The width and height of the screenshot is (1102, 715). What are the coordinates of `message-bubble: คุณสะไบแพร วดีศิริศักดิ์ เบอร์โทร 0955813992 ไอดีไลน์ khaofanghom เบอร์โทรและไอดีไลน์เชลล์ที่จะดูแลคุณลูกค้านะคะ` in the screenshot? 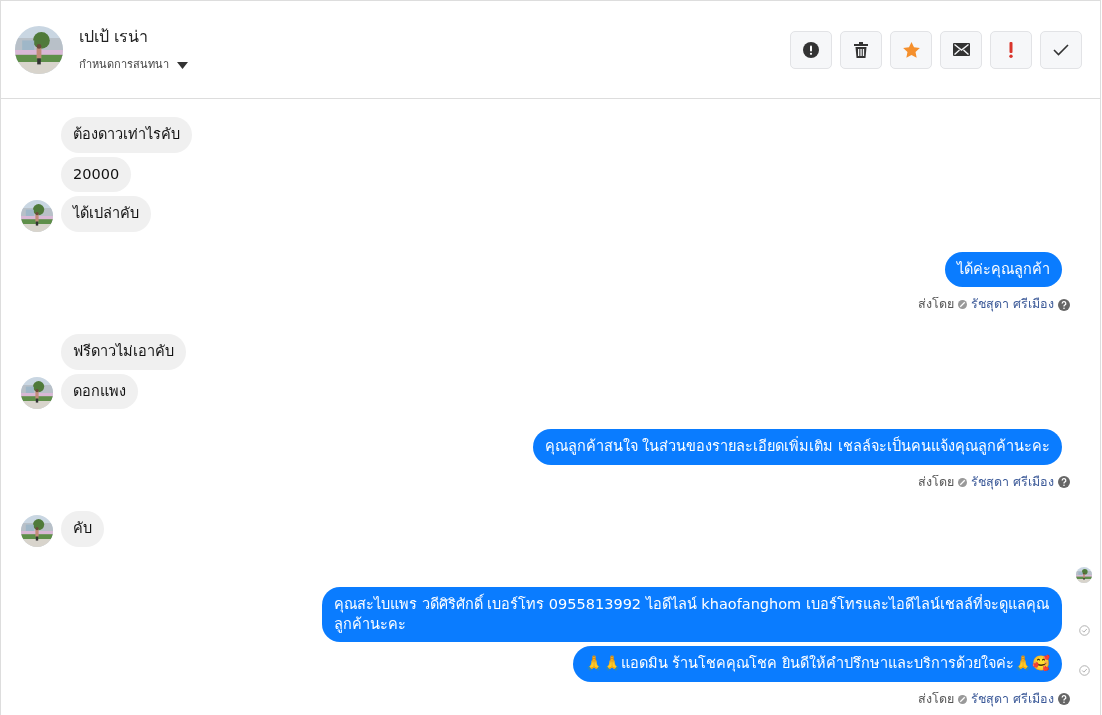 It's located at (692, 615).